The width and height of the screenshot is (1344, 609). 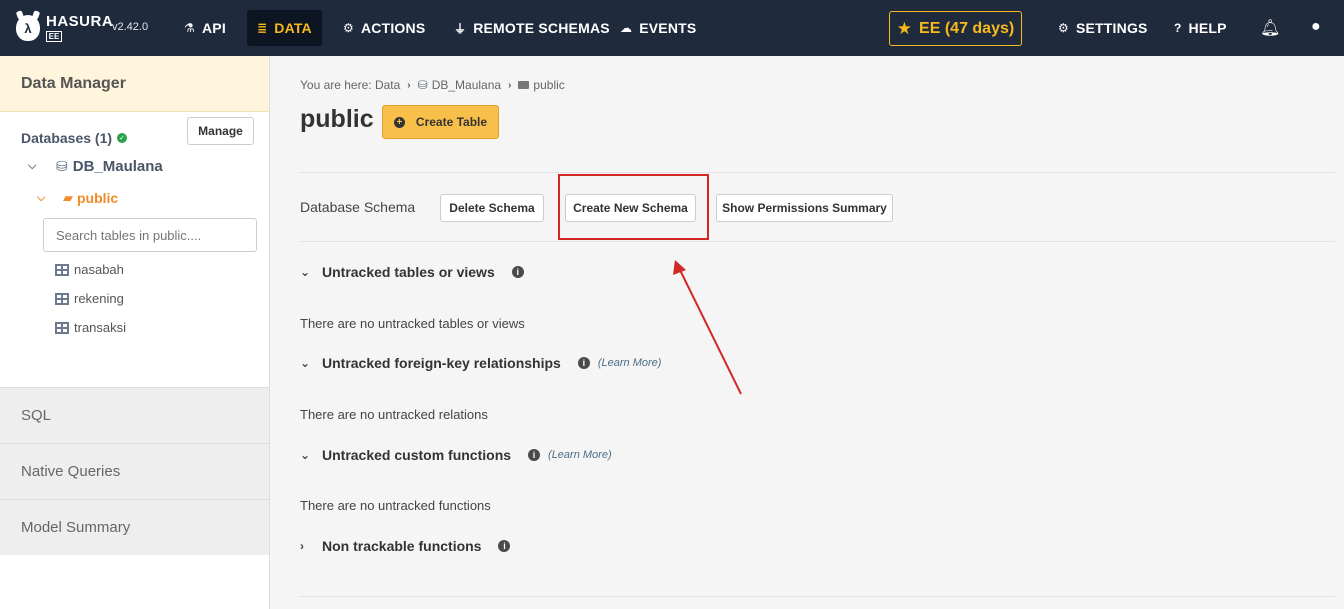 I want to click on section-title: Untracked foreign-key relationships, so click(x=441, y=363).